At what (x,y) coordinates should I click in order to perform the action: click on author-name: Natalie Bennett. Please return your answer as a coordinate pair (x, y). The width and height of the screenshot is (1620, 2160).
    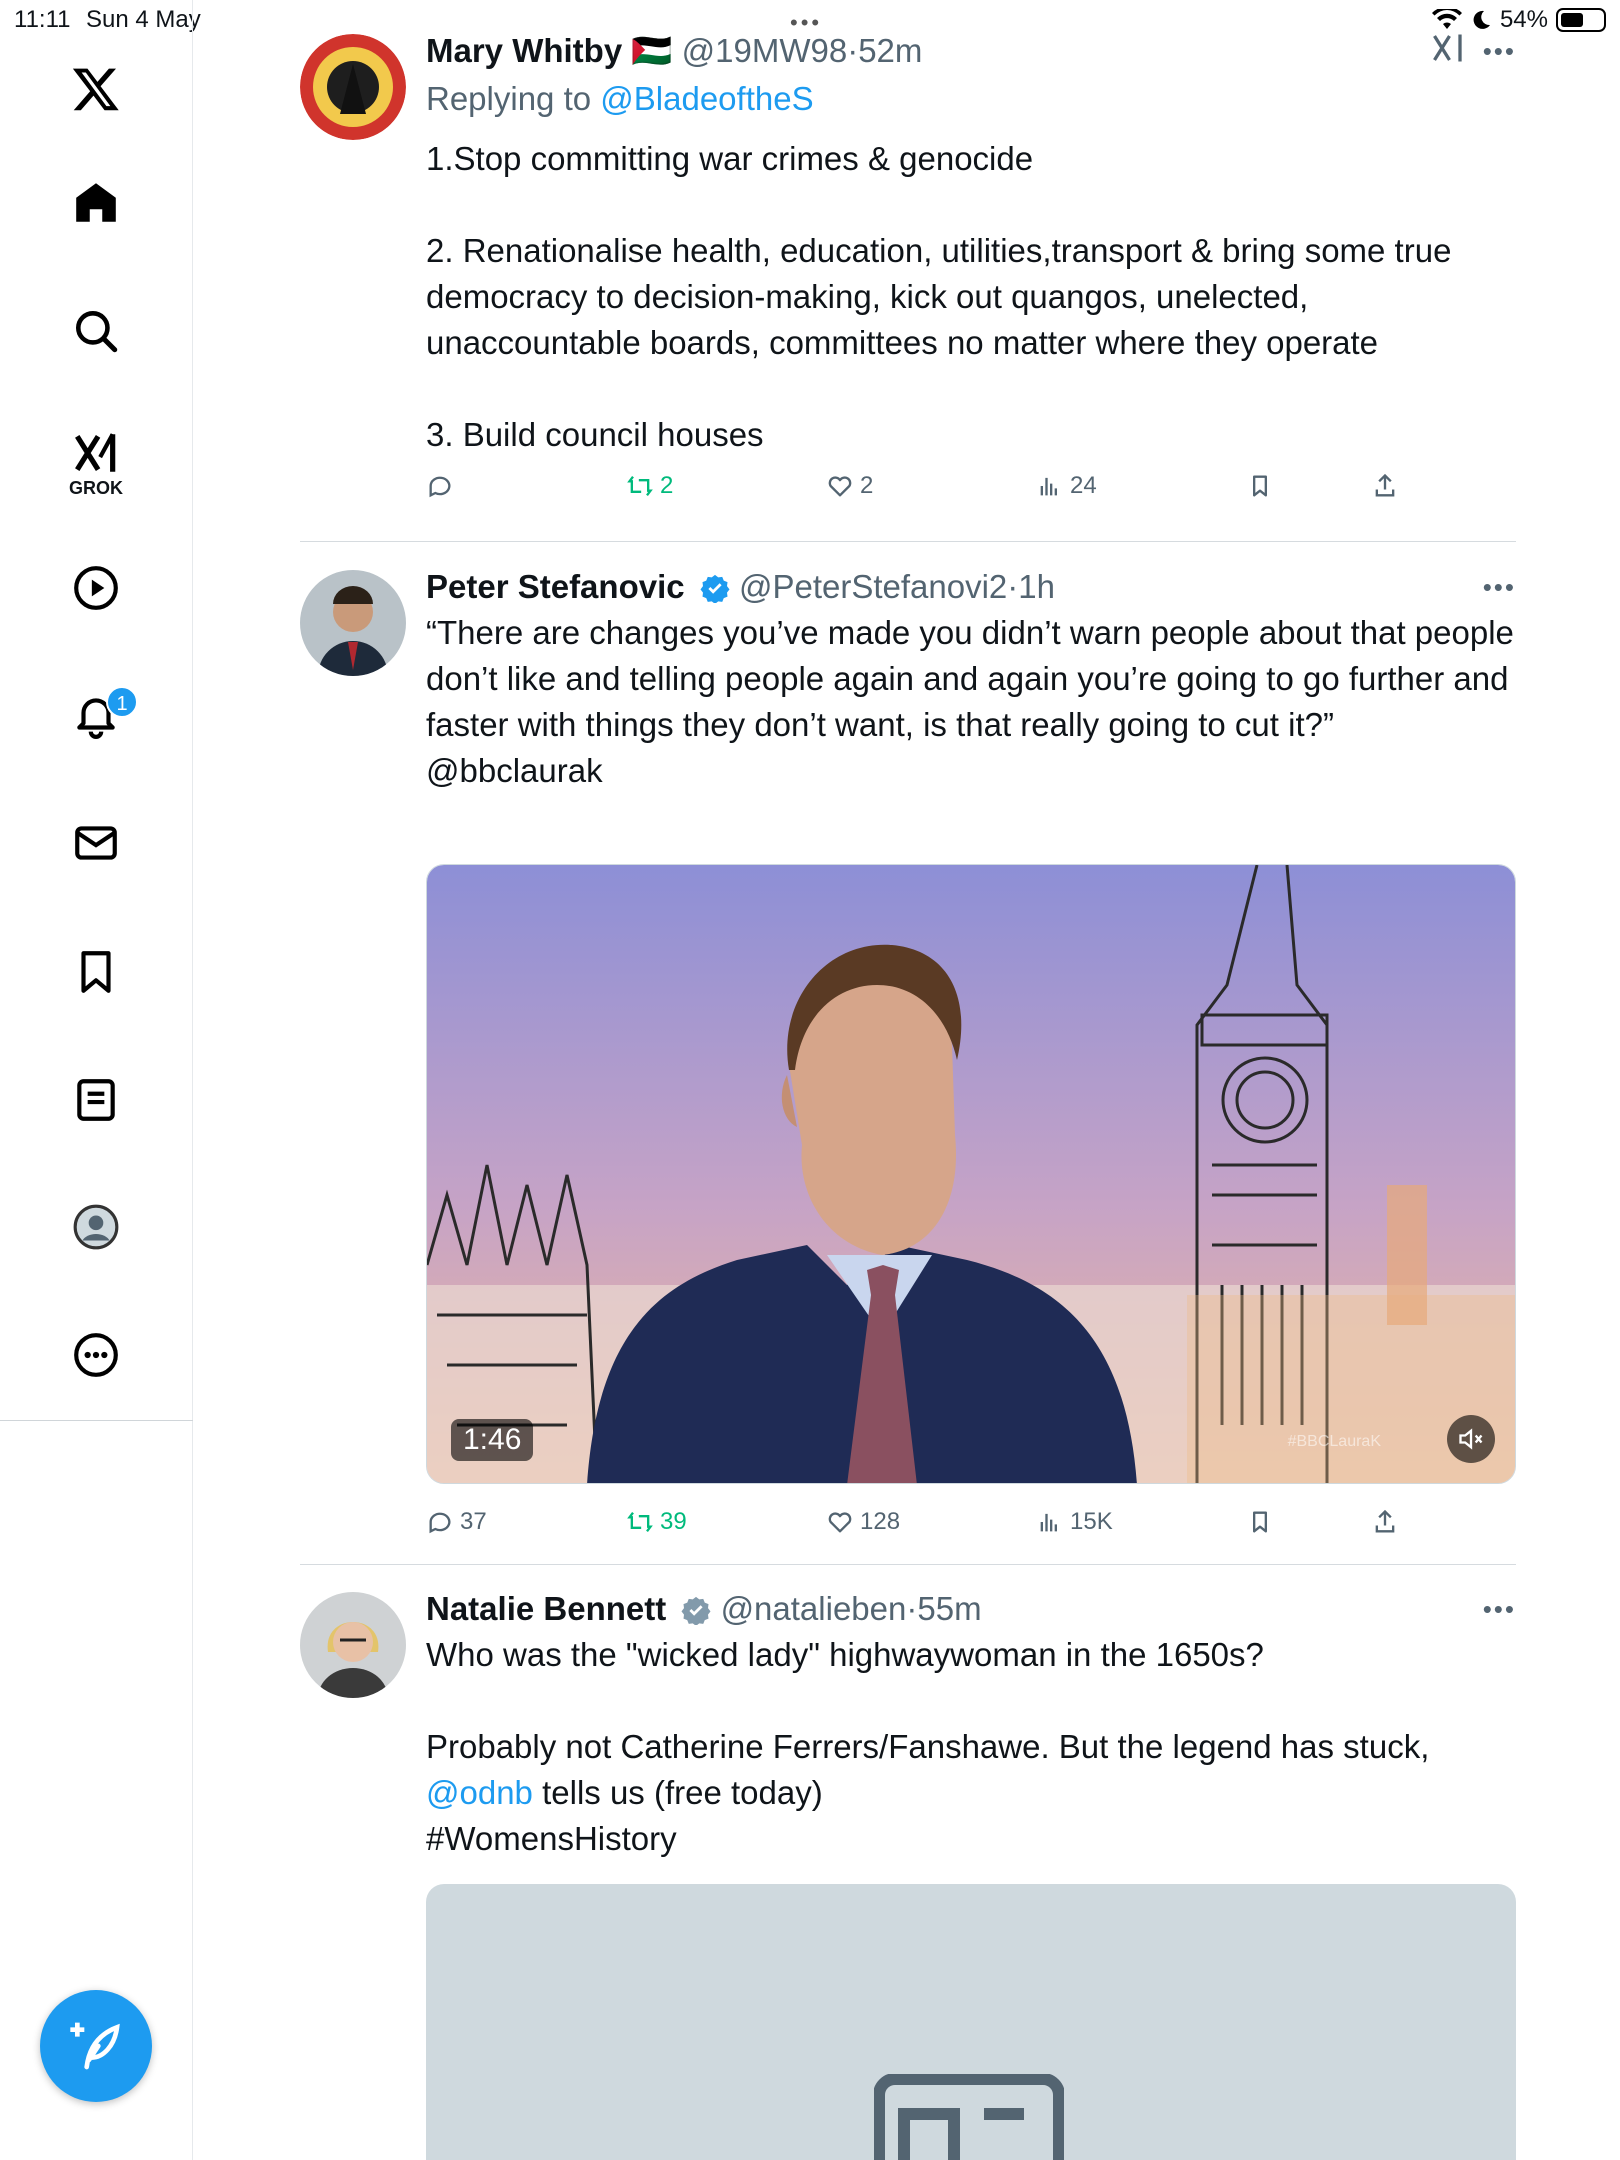
    Looking at the image, I should click on (546, 1608).